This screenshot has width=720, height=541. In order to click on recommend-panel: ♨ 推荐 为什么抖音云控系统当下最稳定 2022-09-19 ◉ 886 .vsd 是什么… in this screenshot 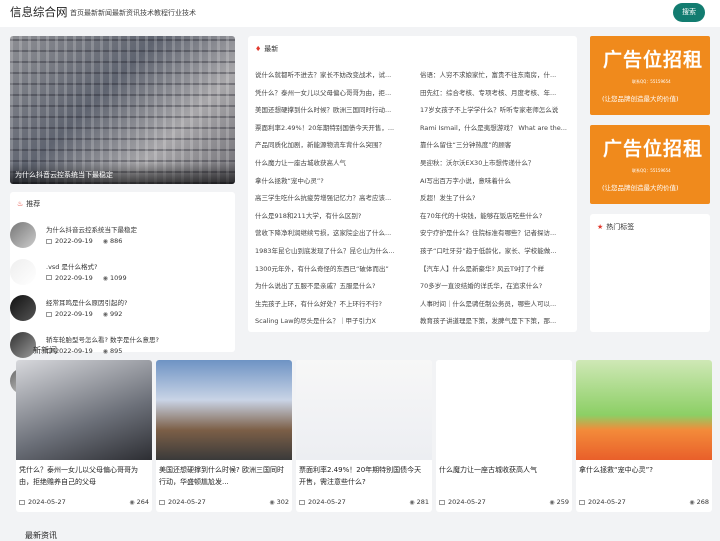, I will do `click(122, 293)`.